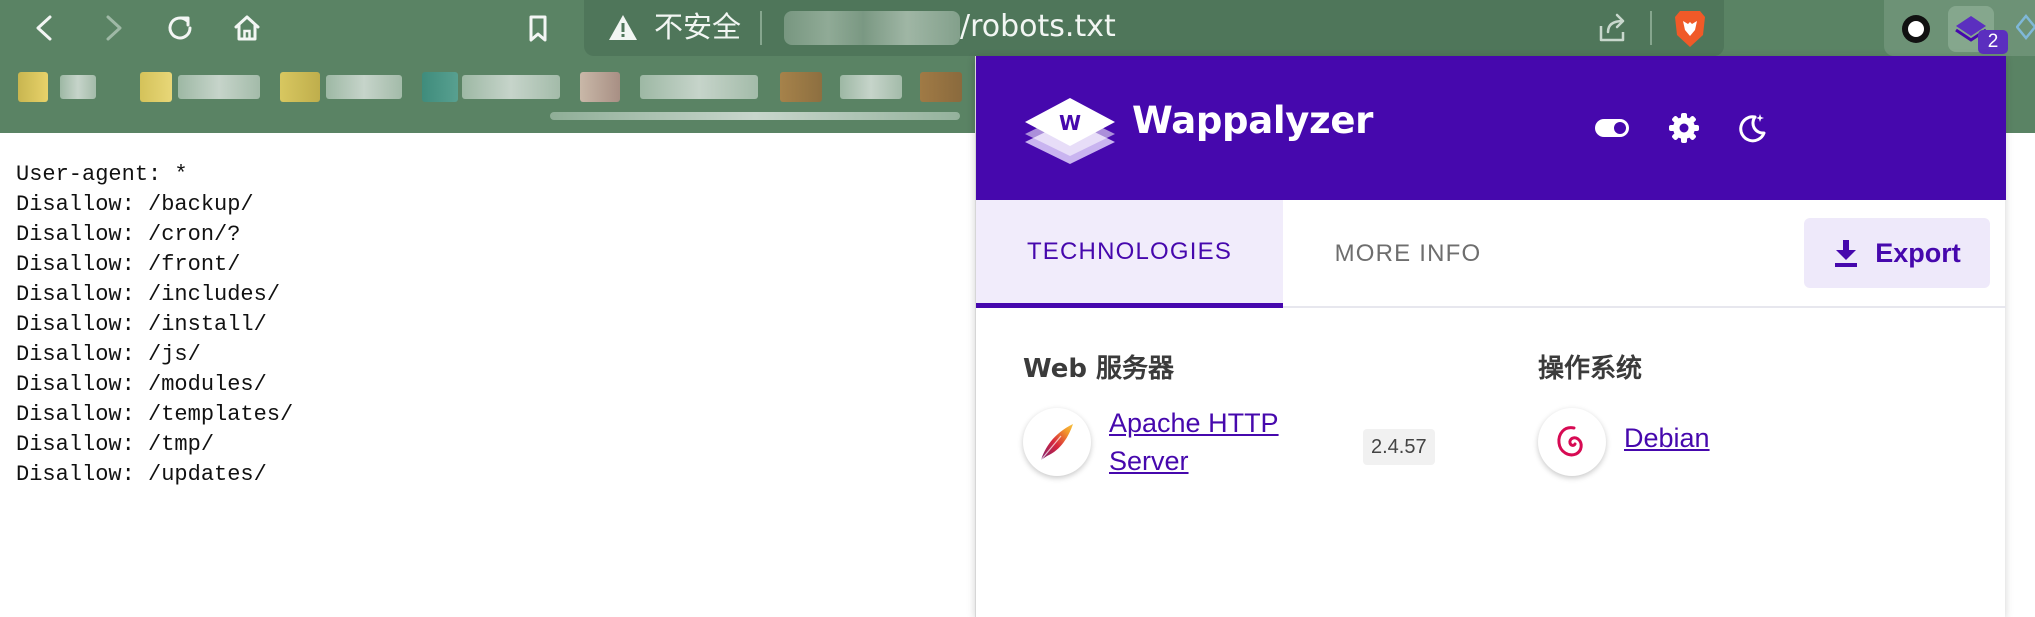 This screenshot has width=2035, height=617. What do you see at coordinates (1194, 442) in the screenshot?
I see `technology-link-apache: Apache HTTP Server` at bounding box center [1194, 442].